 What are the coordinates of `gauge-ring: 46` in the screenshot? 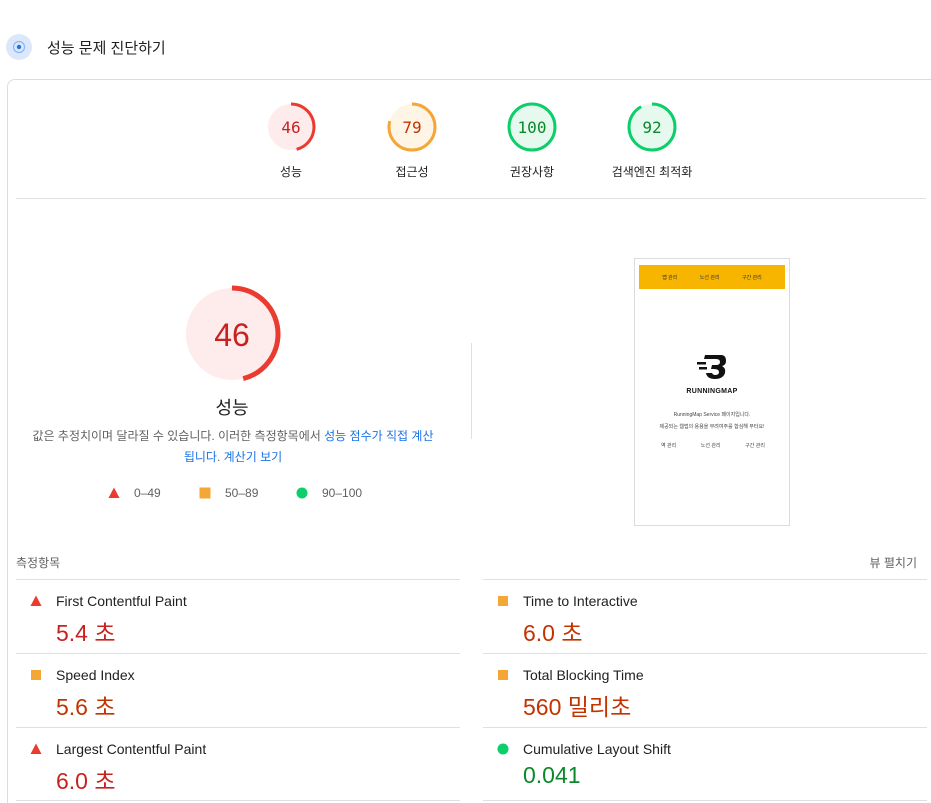 It's located at (291, 127).